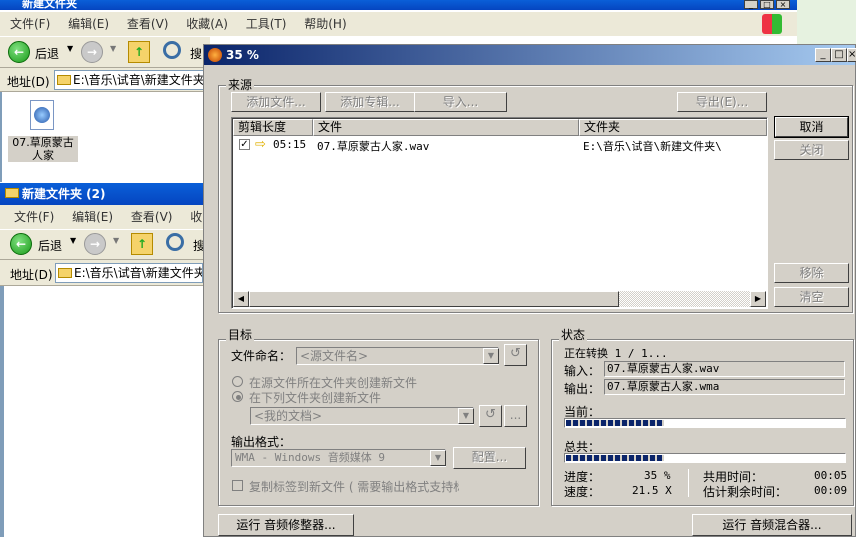 The width and height of the screenshot is (856, 537). I want to click on current-progress-fill, so click(615, 423).